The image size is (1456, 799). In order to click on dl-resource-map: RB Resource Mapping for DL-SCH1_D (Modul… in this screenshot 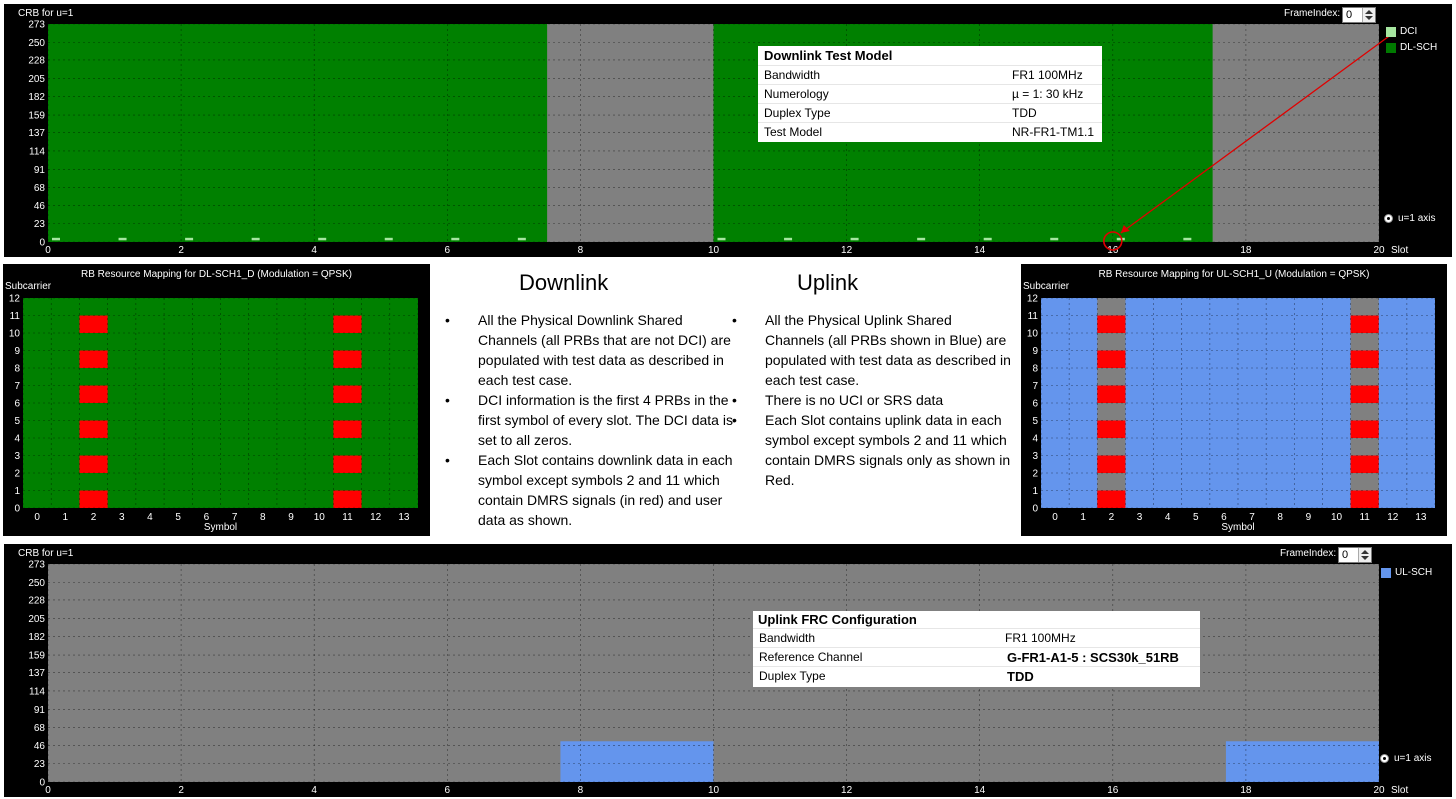, I will do `click(212, 401)`.